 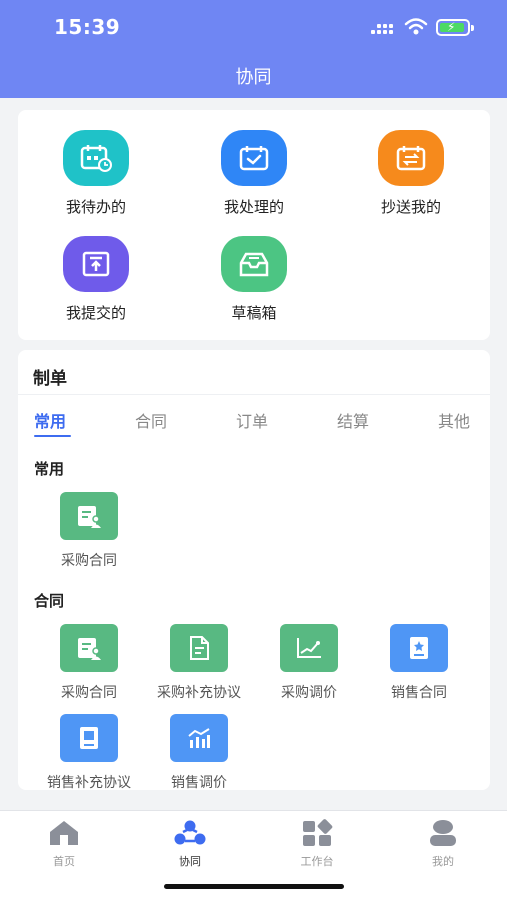 I want to click on form-item-label: 销售调价, so click(x=199, y=782).